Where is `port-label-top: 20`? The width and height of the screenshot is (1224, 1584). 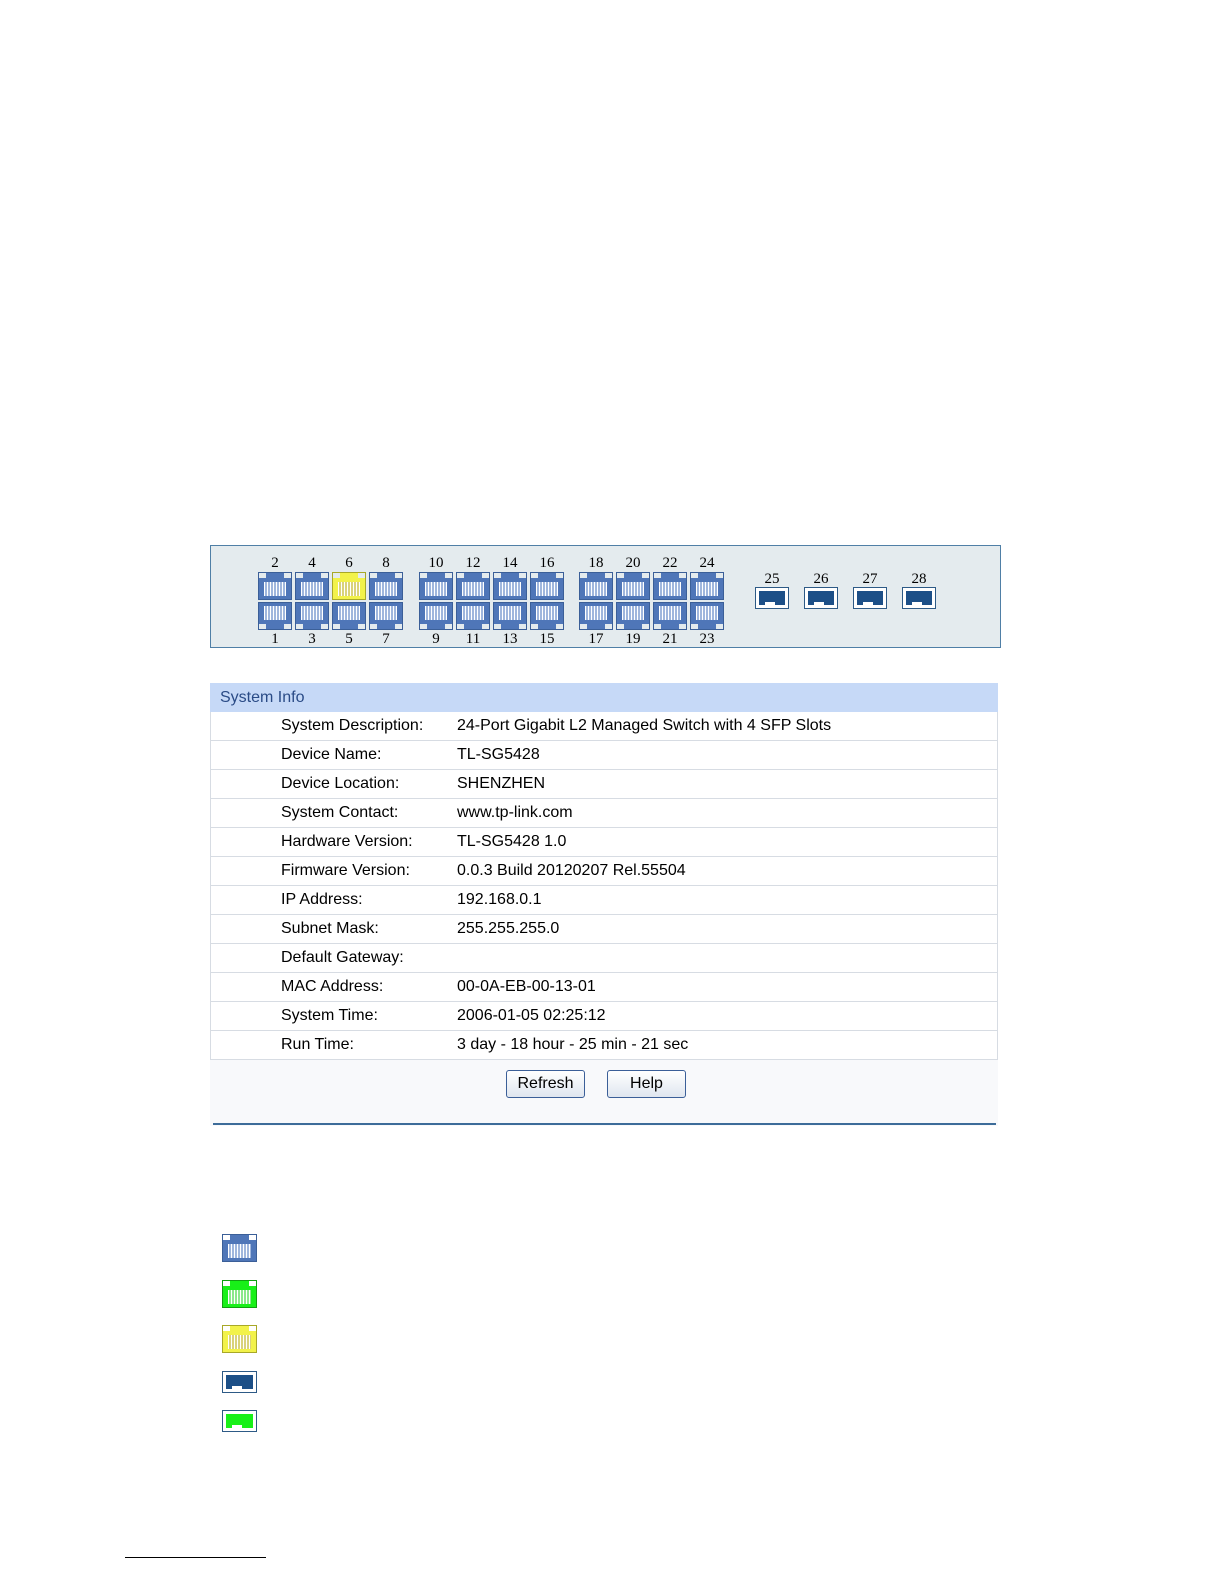 port-label-top: 20 is located at coordinates (633, 563).